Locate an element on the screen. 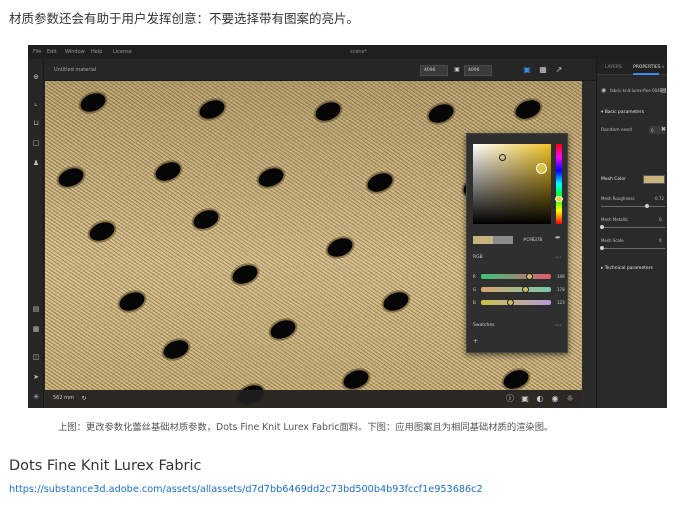  viewport-tab: Untitled material is located at coordinates (75, 70).